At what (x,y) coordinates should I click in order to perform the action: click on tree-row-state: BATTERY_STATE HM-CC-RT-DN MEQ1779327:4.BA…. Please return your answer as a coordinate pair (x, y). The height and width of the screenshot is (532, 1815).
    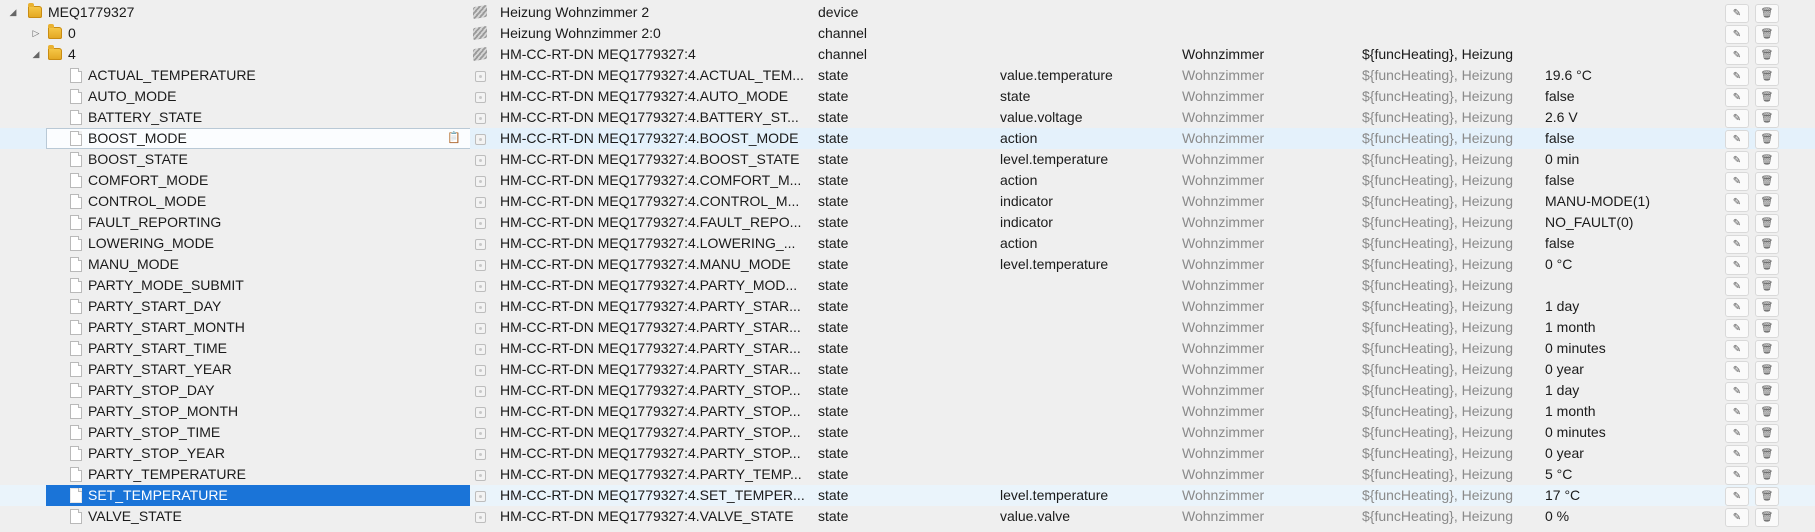
    Looking at the image, I should click on (907, 117).